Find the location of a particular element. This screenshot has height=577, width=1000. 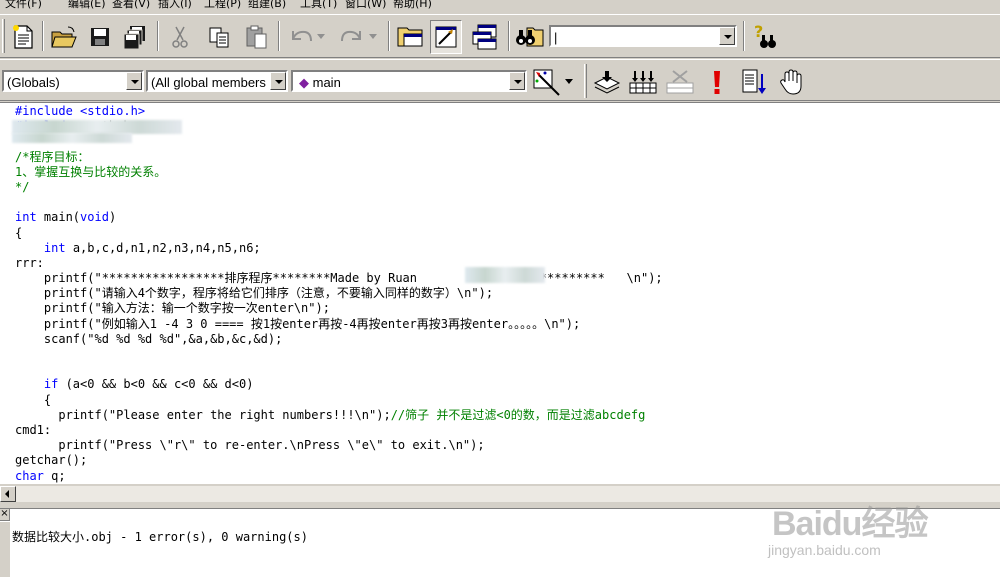

step-into-button is located at coordinates (754, 82).